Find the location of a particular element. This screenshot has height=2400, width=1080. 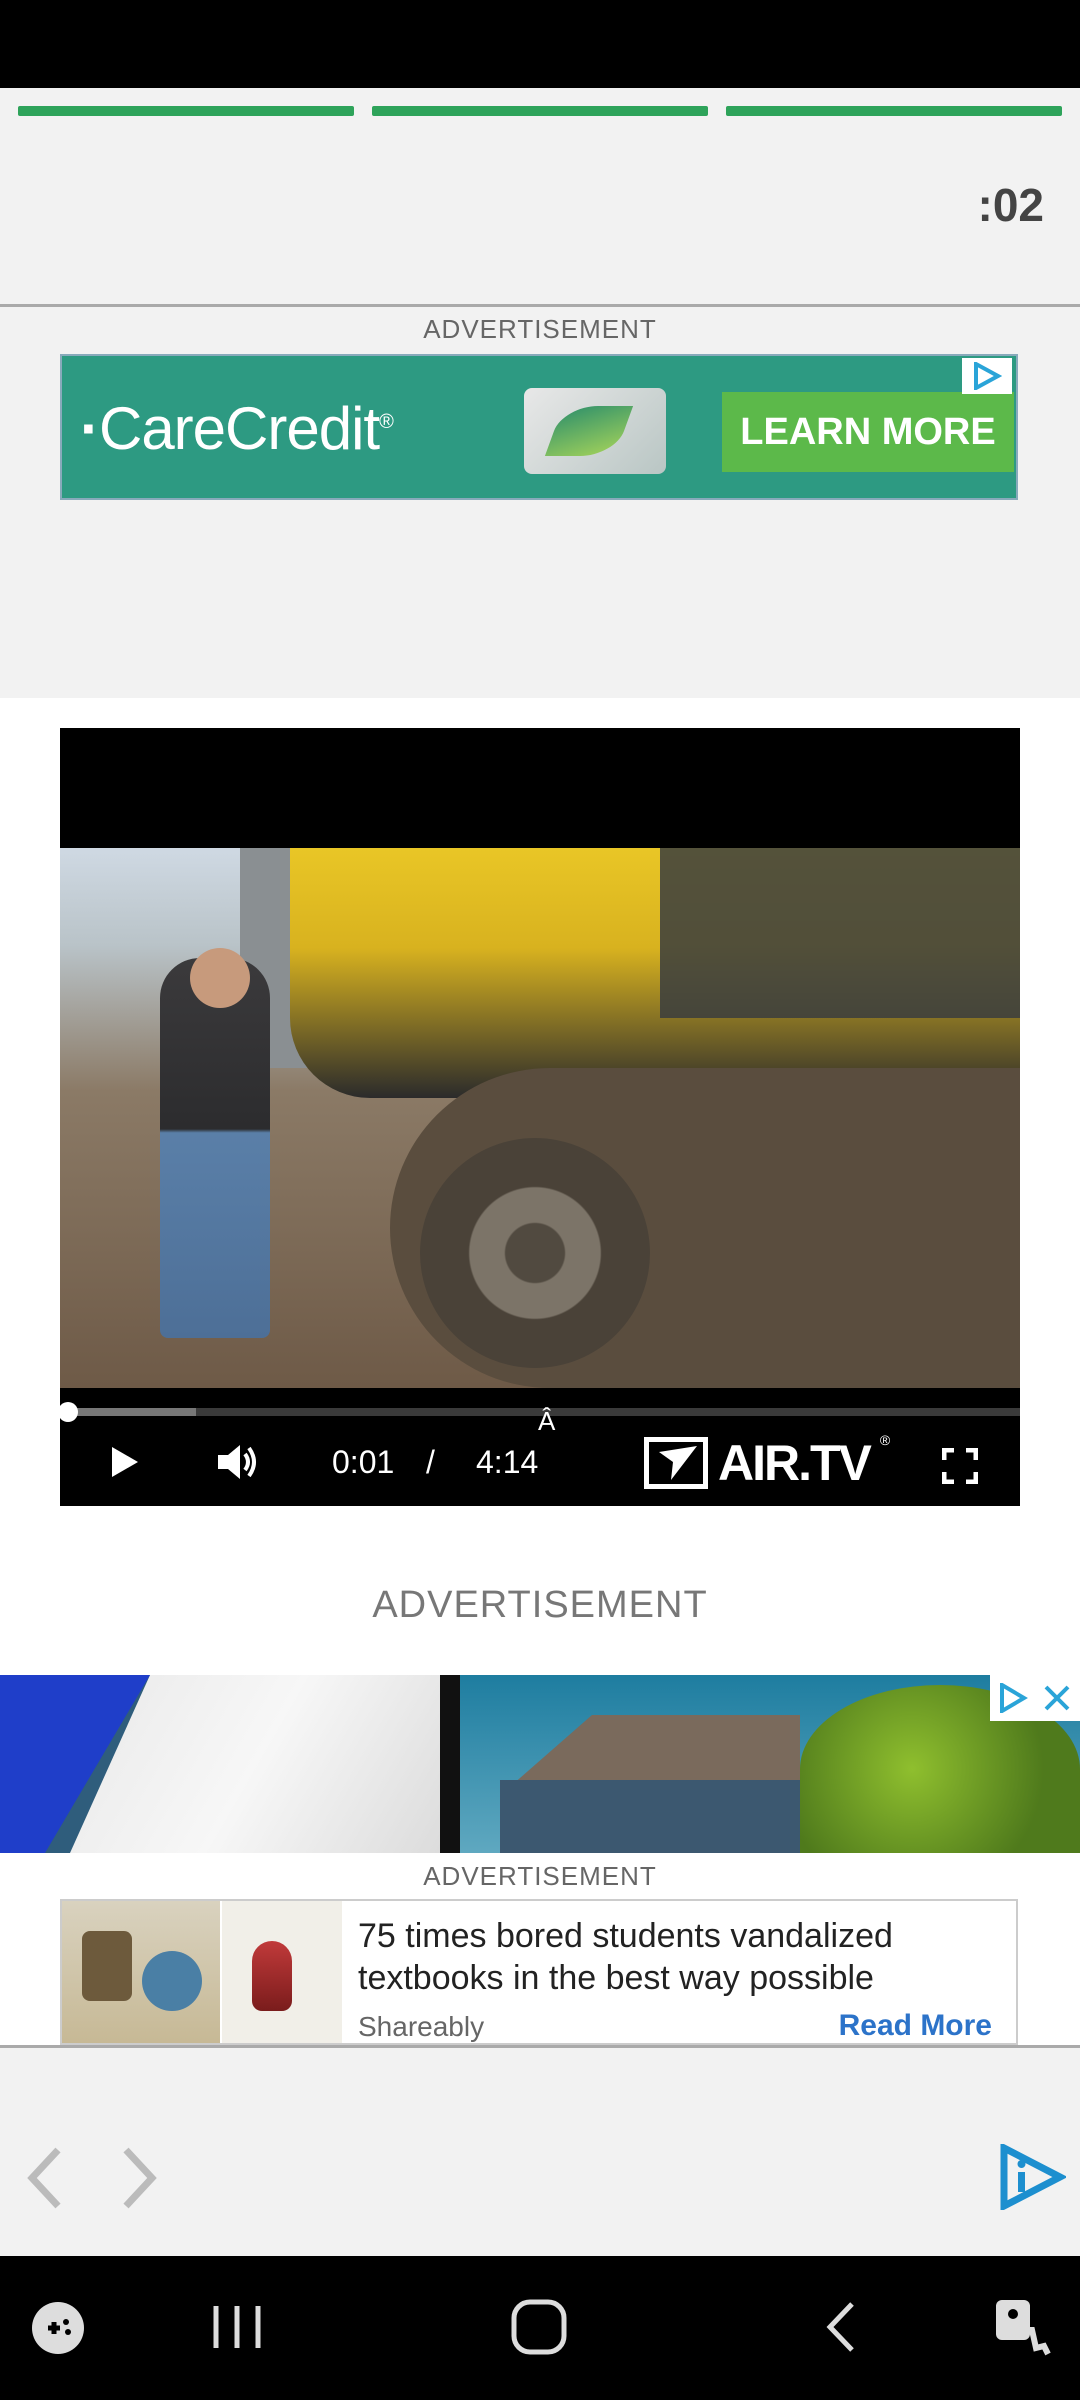

home-icon is located at coordinates (539, 2327).